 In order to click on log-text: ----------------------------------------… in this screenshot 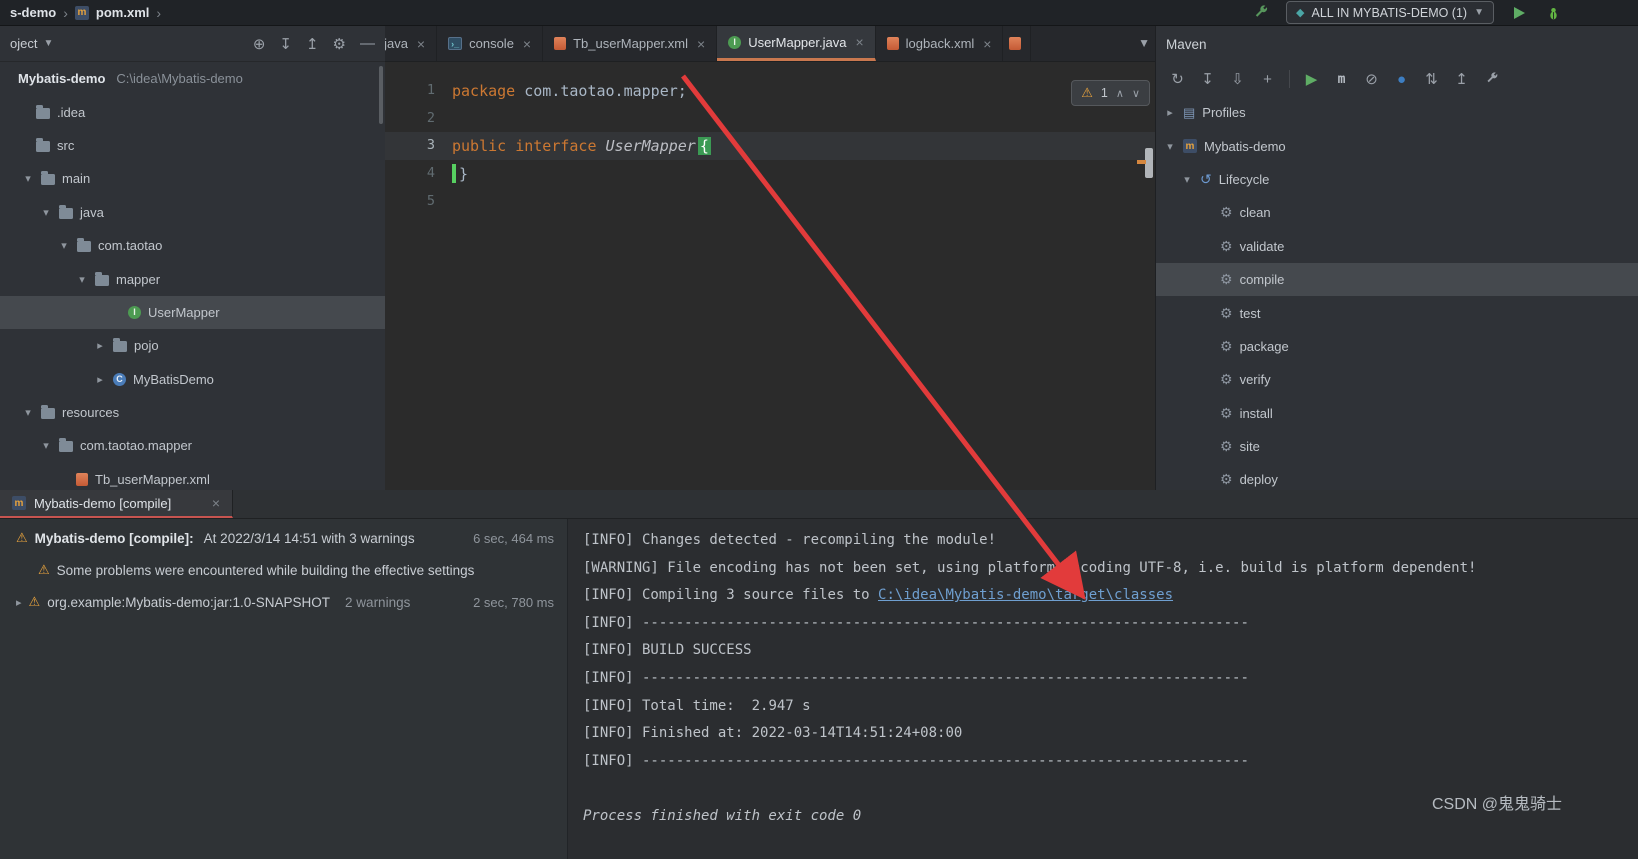, I will do `click(941, 622)`.